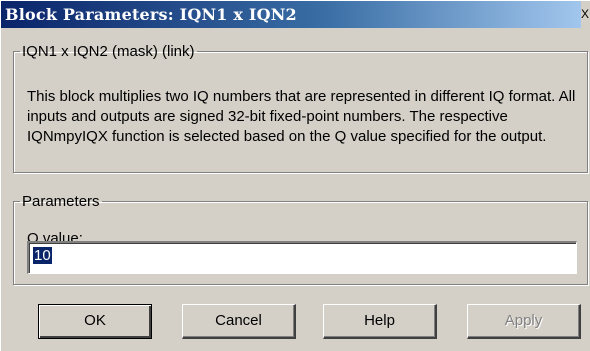 The height and width of the screenshot is (351, 590). Describe the element at coordinates (61, 201) in the screenshot. I see `parameters-group-legend: Parameters` at that location.